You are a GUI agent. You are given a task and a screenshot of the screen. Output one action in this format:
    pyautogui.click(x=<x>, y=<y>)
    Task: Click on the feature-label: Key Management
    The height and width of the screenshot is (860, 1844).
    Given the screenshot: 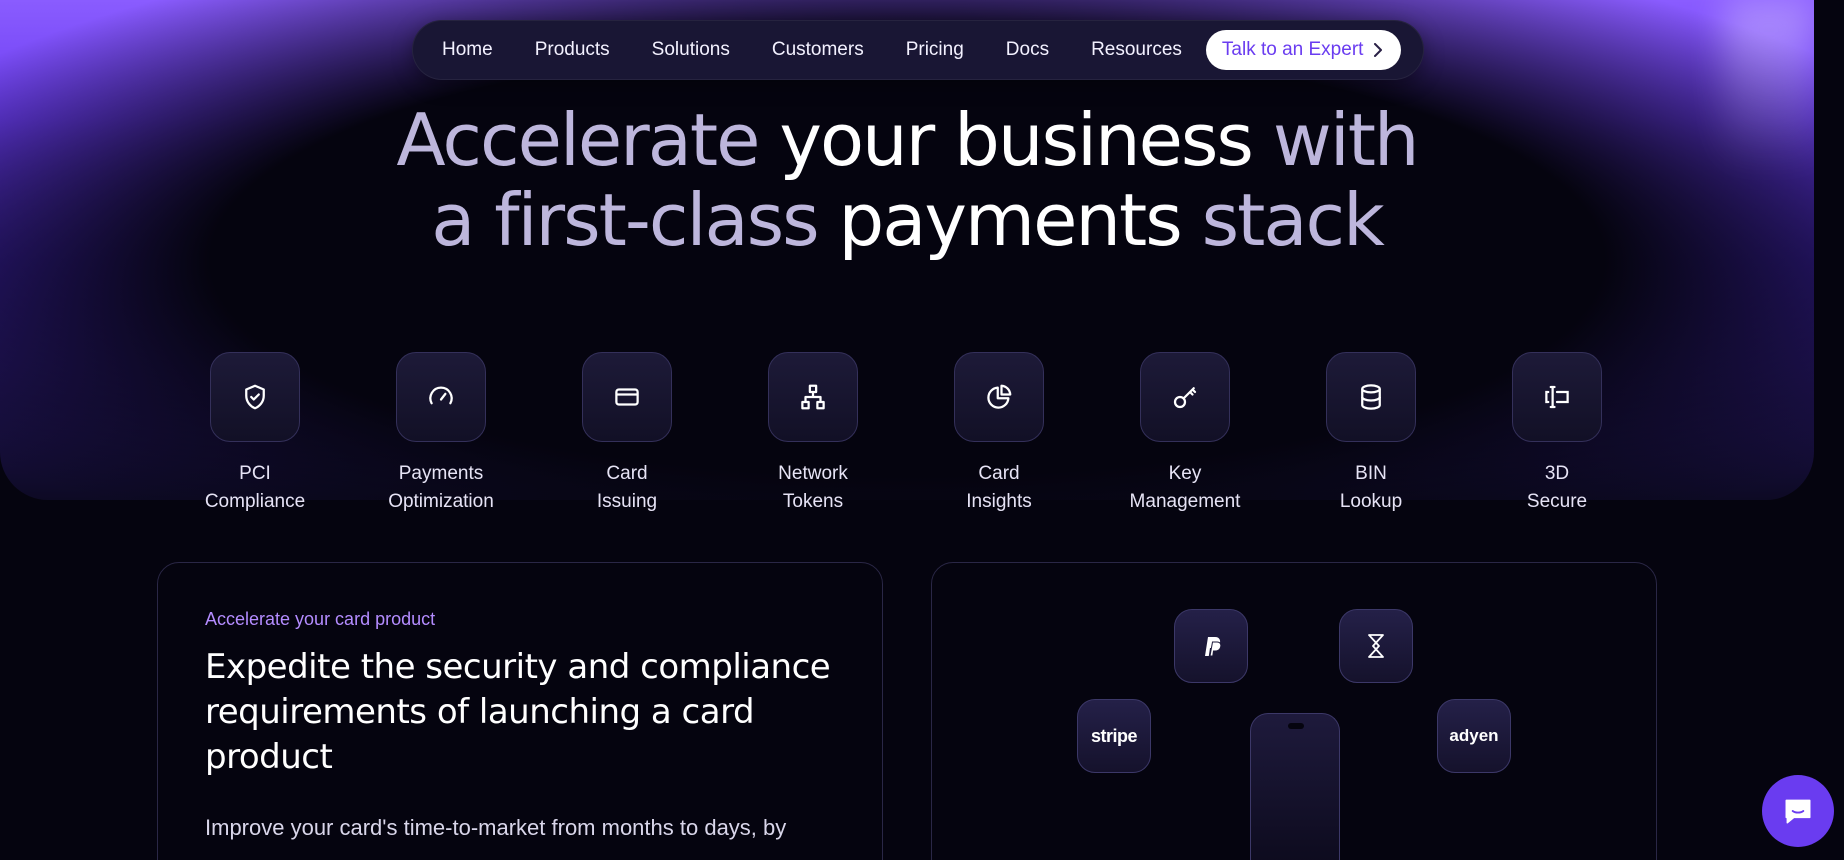 What is the action you would take?
    pyautogui.click(x=1185, y=488)
    